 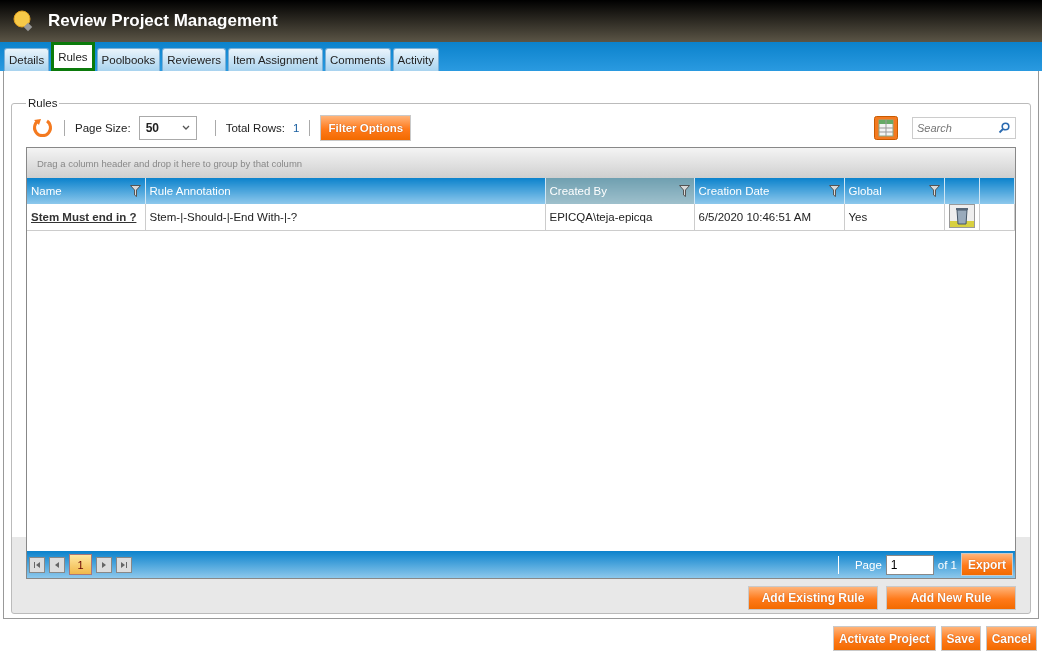 What do you see at coordinates (961, 216) in the screenshot?
I see `trash-icon` at bounding box center [961, 216].